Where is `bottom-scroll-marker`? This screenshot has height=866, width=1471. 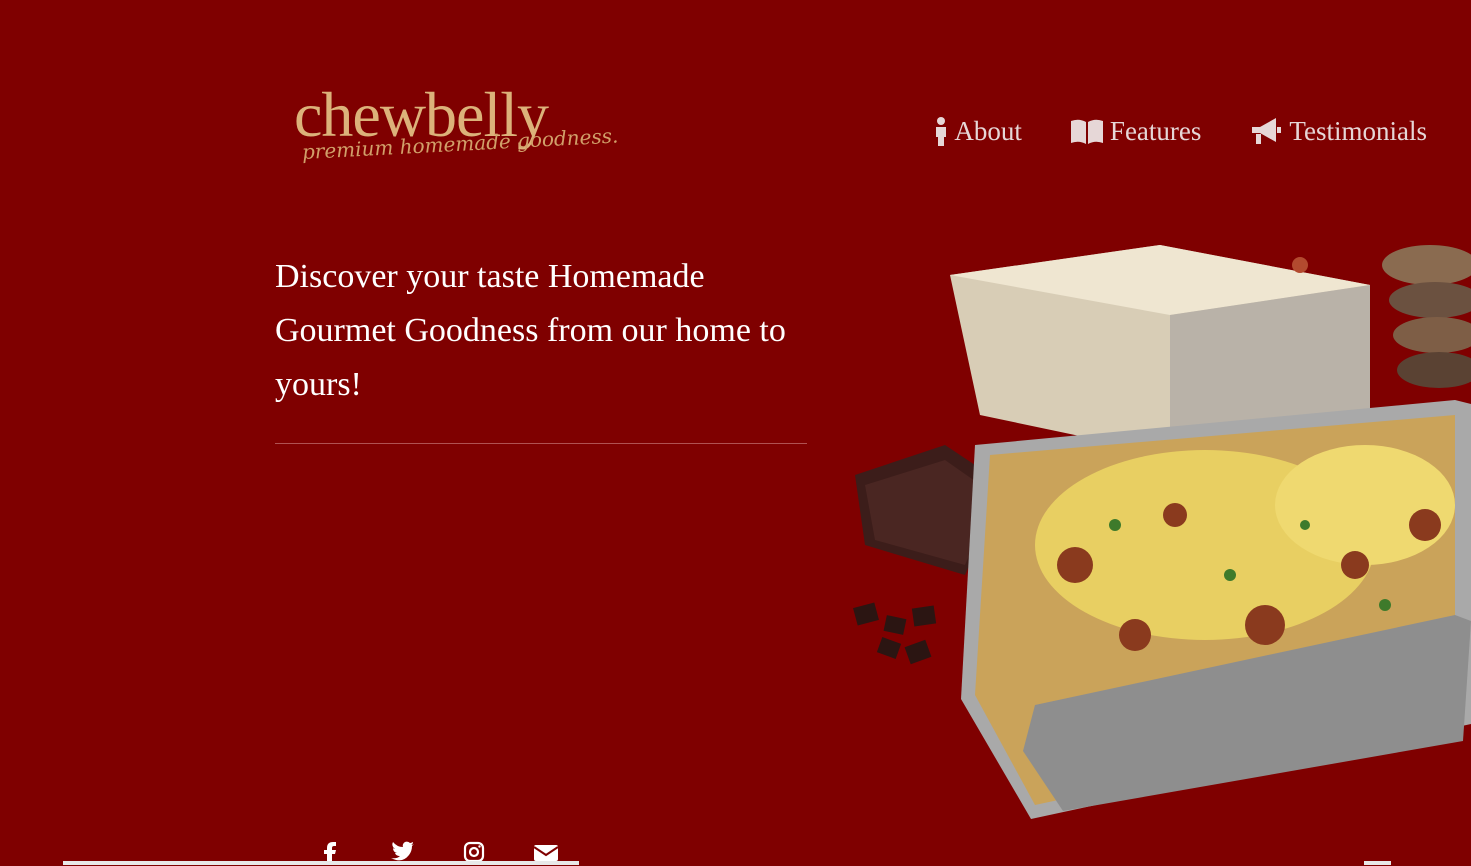
bottom-scroll-marker is located at coordinates (1377, 863).